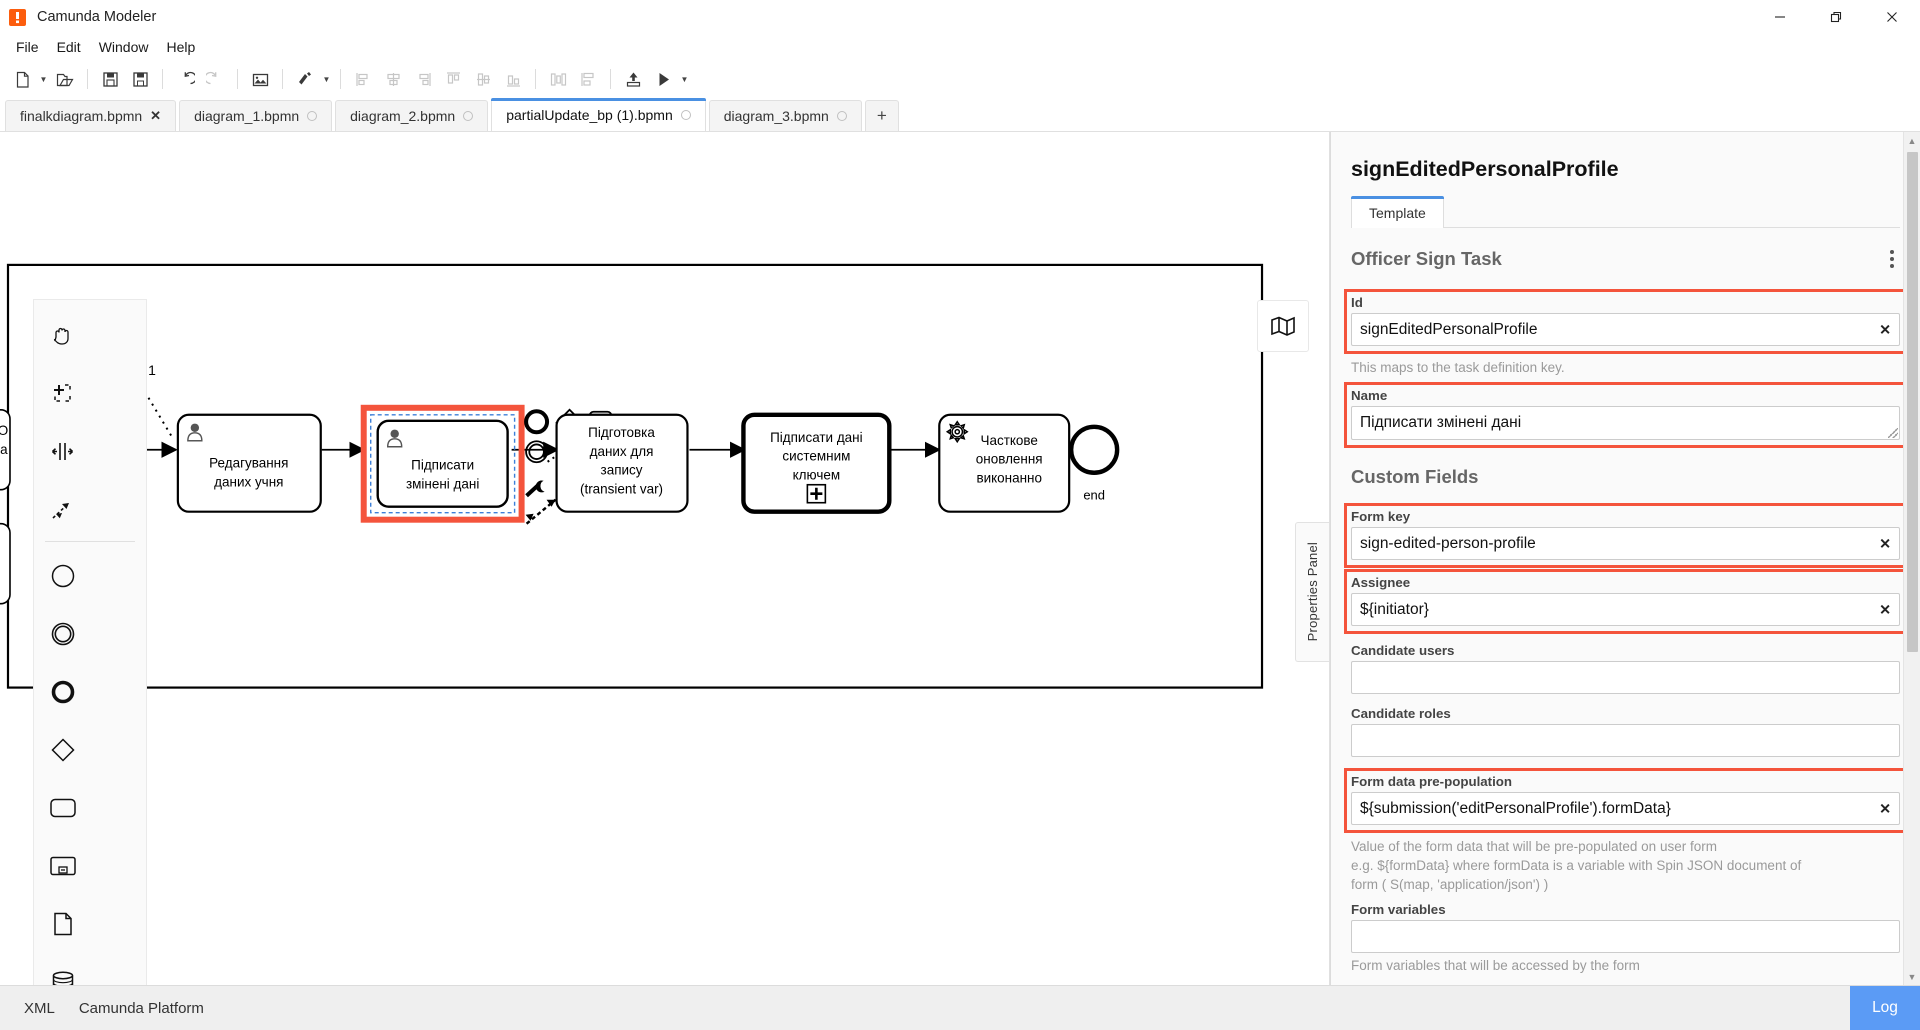  What do you see at coordinates (513, 79) in the screenshot?
I see `align-bottom-icon` at bounding box center [513, 79].